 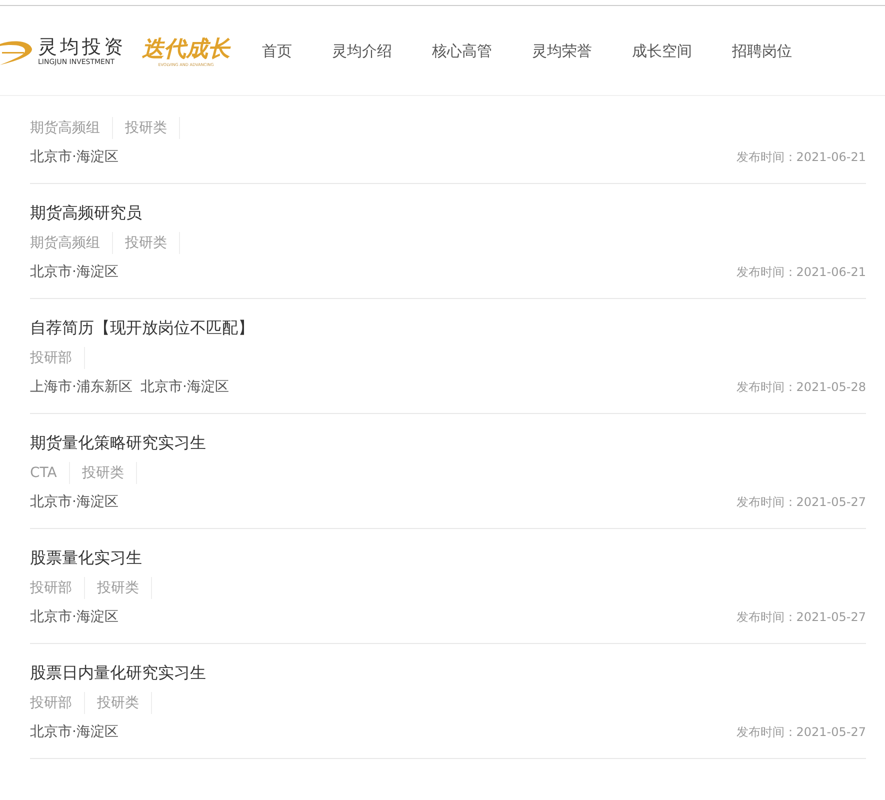 I want to click on logo-name: 灵均投资, so click(x=82, y=47).